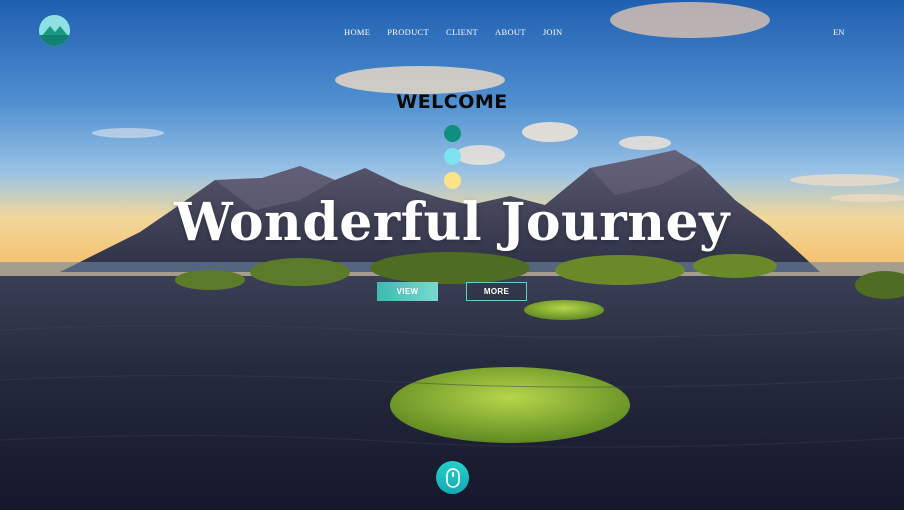 This screenshot has height=510, width=904. What do you see at coordinates (553, 32) in the screenshot?
I see `nav-item-join: JOIN` at bounding box center [553, 32].